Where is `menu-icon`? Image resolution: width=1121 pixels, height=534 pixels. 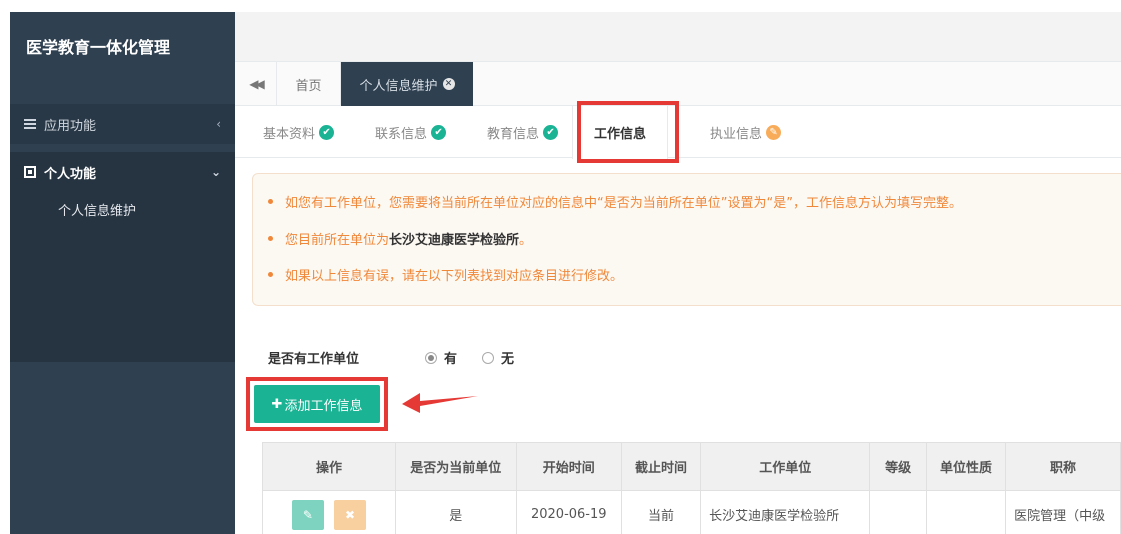 menu-icon is located at coordinates (30, 124).